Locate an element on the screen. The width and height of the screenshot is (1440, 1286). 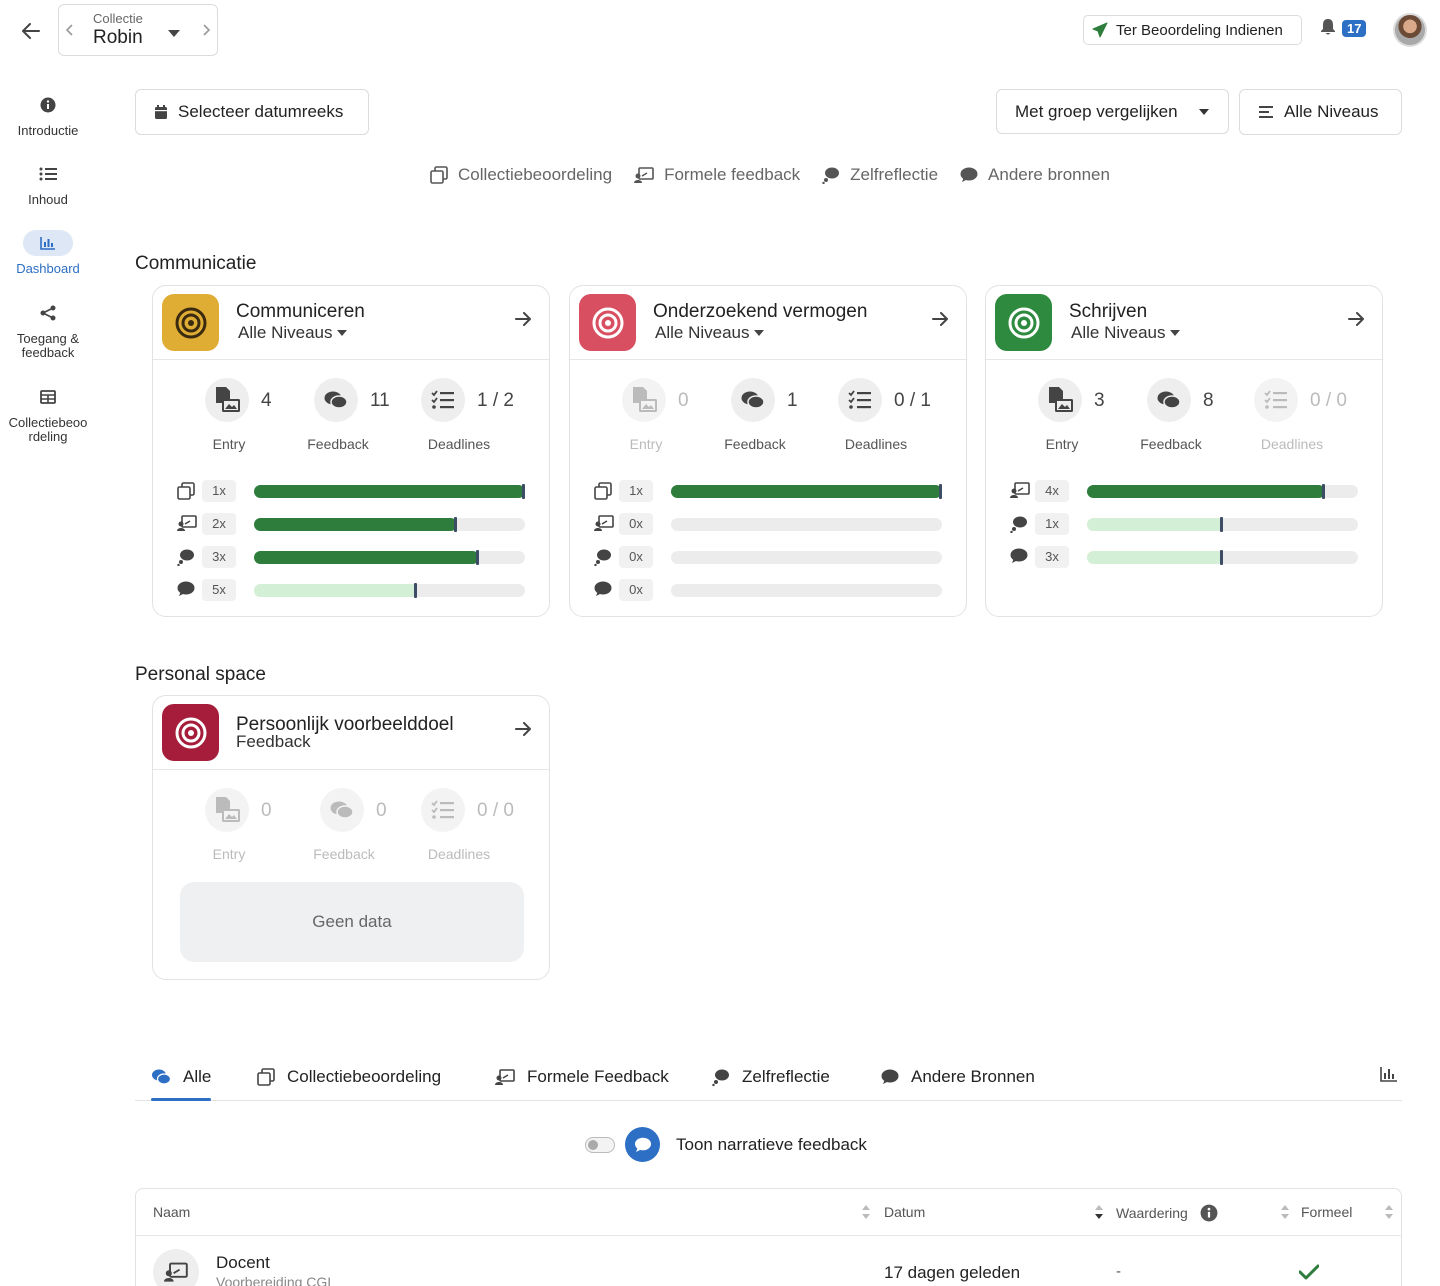
table-header: Naam Datum Waardering Formeel is located at coordinates (768, 1212).